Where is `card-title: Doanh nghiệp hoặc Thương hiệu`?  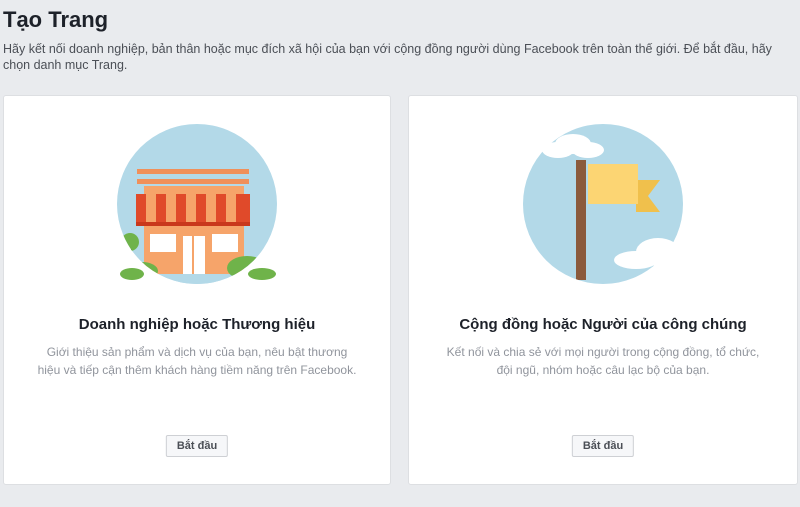
card-title: Doanh nghiệp hoặc Thương hiệu is located at coordinates (197, 324).